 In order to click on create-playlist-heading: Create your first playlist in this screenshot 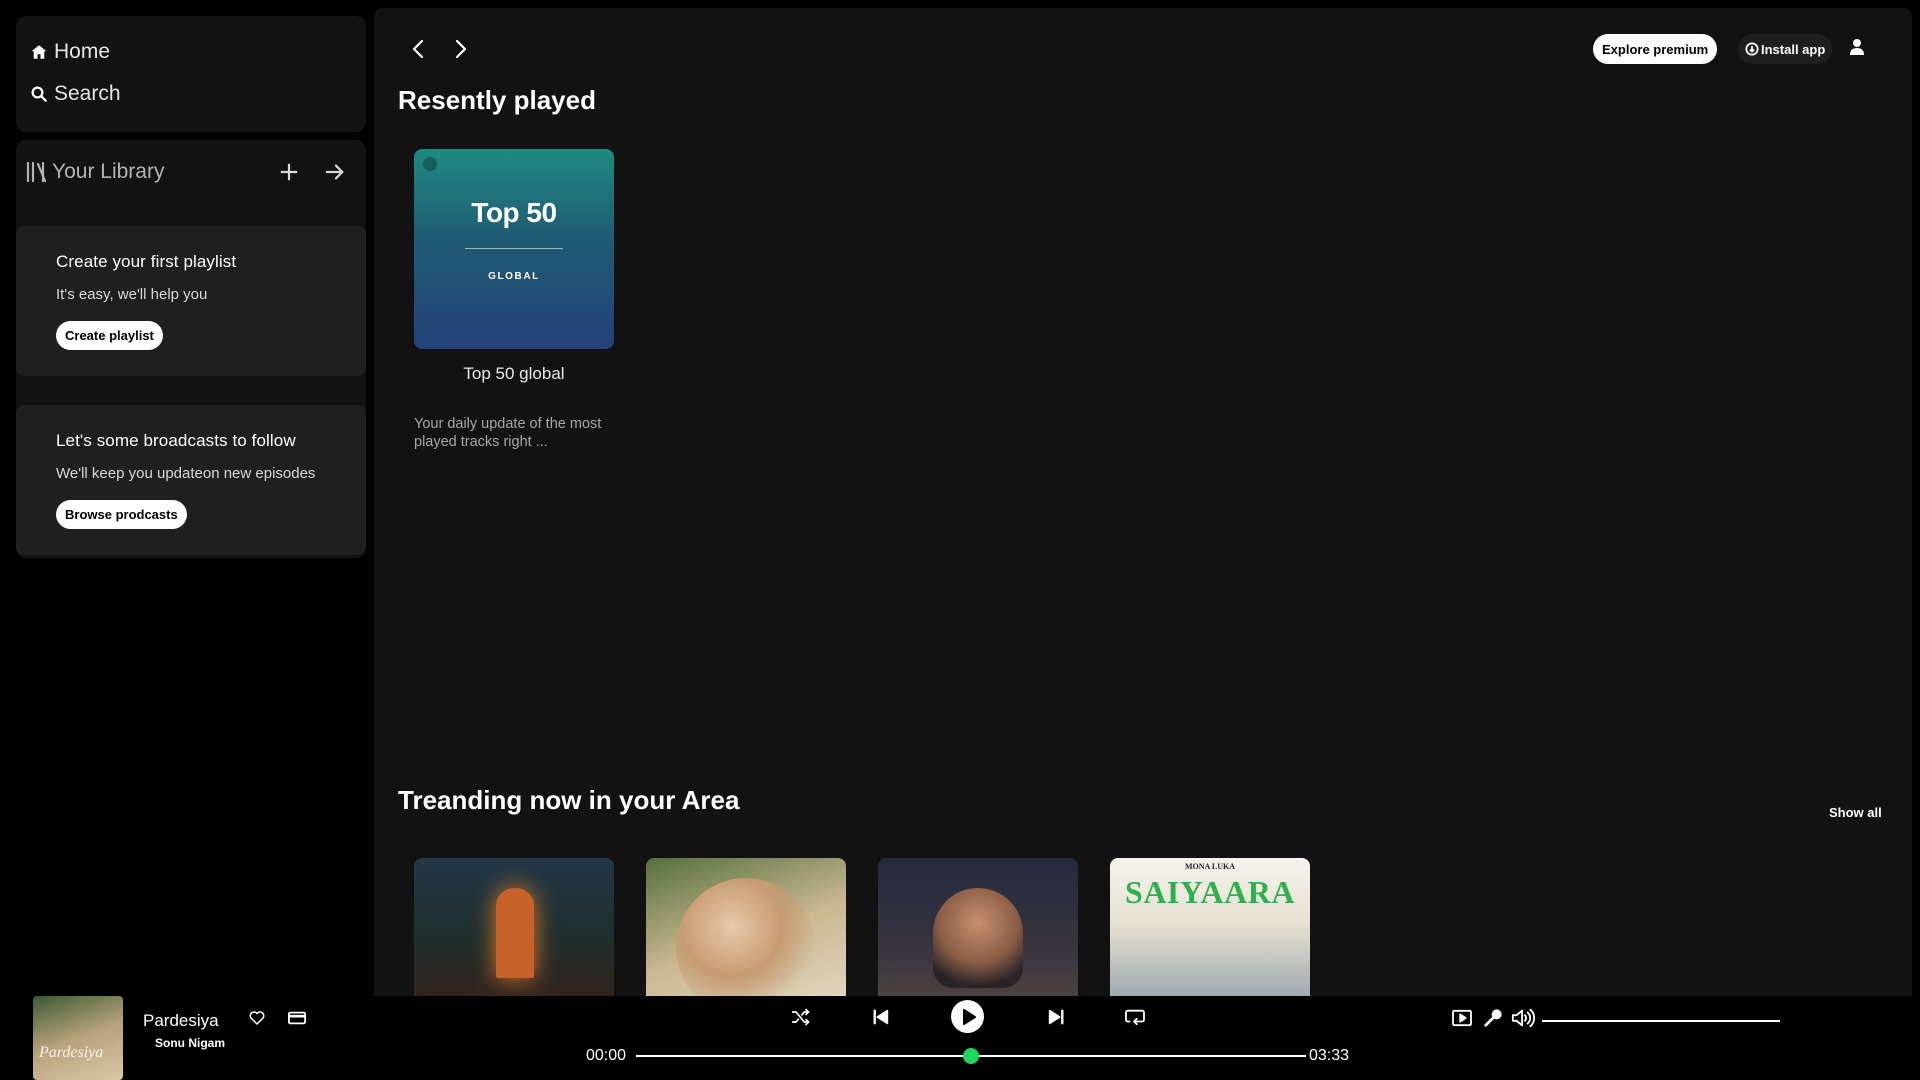, I will do `click(146, 261)`.